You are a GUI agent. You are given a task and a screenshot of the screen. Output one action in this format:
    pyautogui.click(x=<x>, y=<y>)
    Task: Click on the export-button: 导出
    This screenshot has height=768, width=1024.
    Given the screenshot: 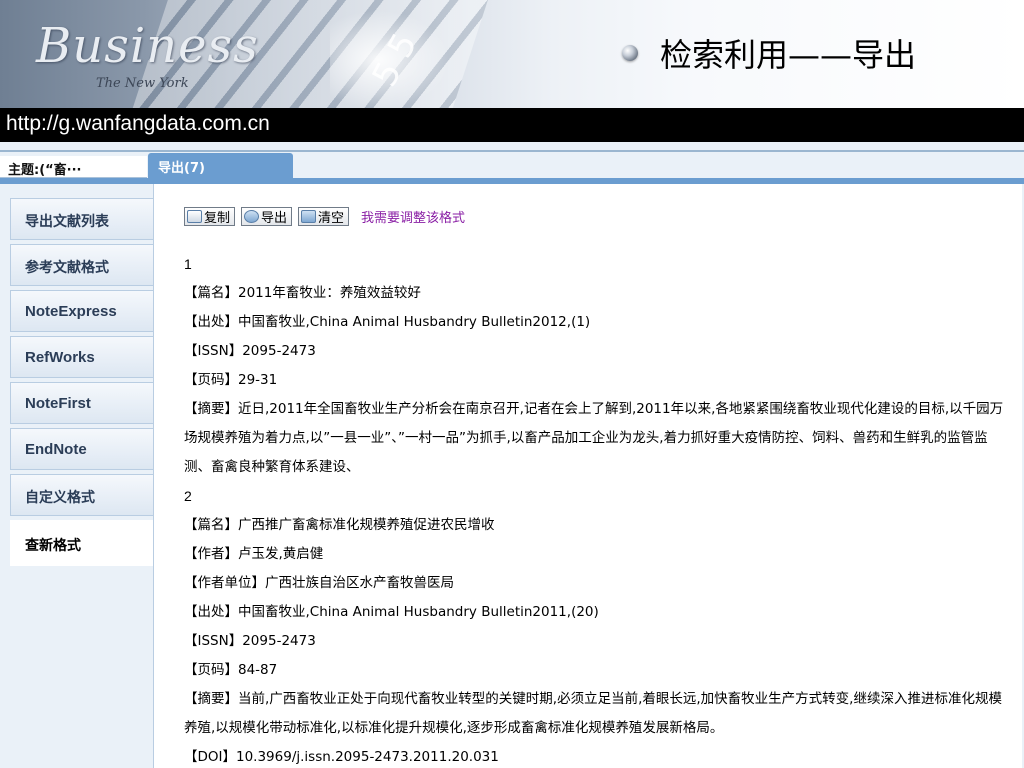 What is the action you would take?
    pyautogui.click(x=267, y=216)
    